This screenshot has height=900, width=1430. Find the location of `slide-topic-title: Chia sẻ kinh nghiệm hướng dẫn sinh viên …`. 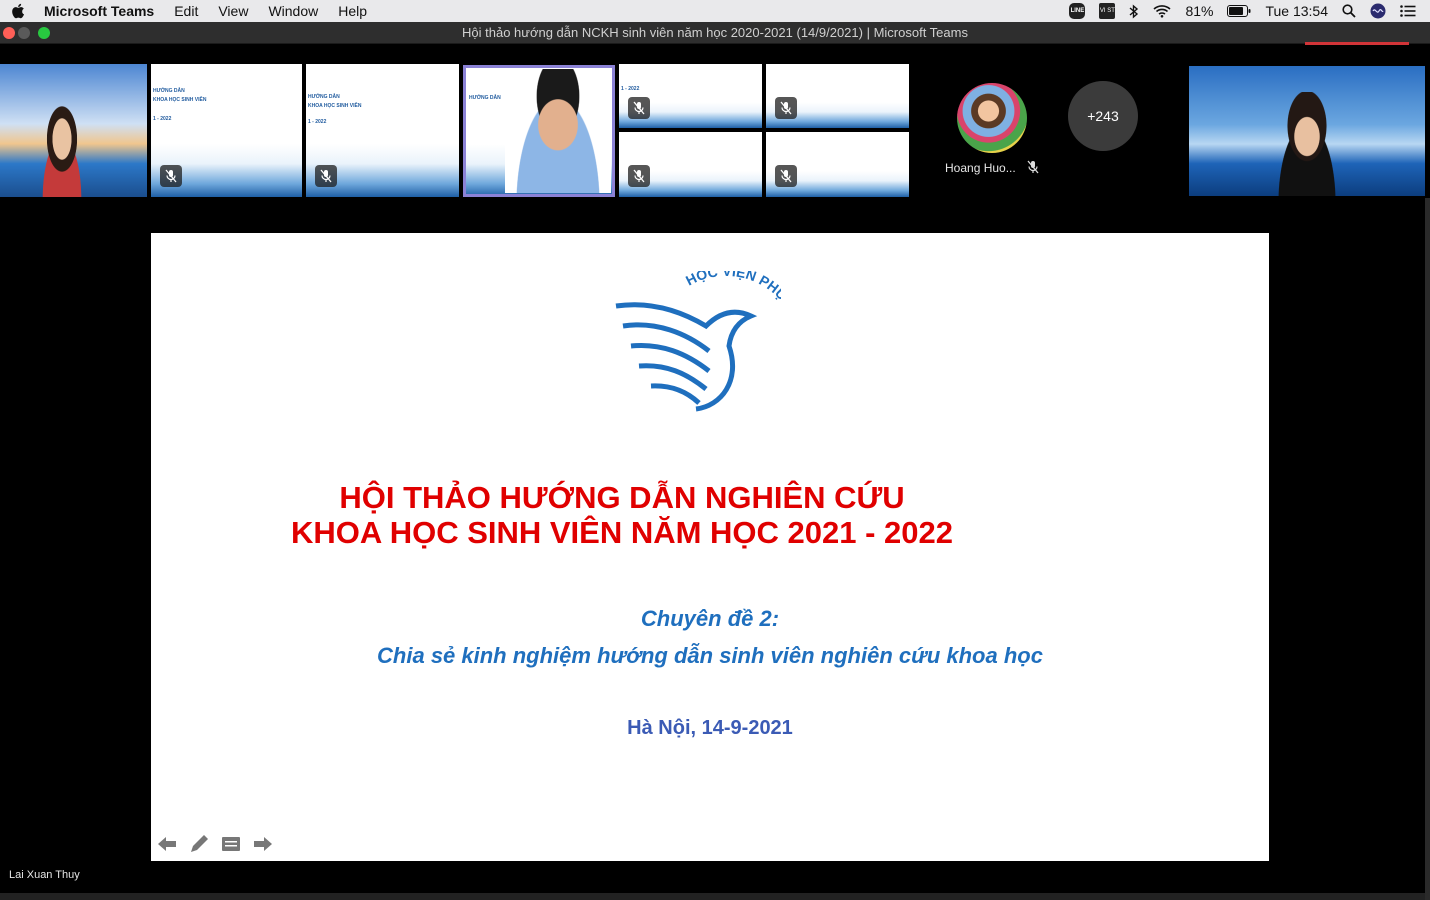

slide-topic-title: Chia sẻ kinh nghiệm hướng dẫn sinh viên … is located at coordinates (710, 655).